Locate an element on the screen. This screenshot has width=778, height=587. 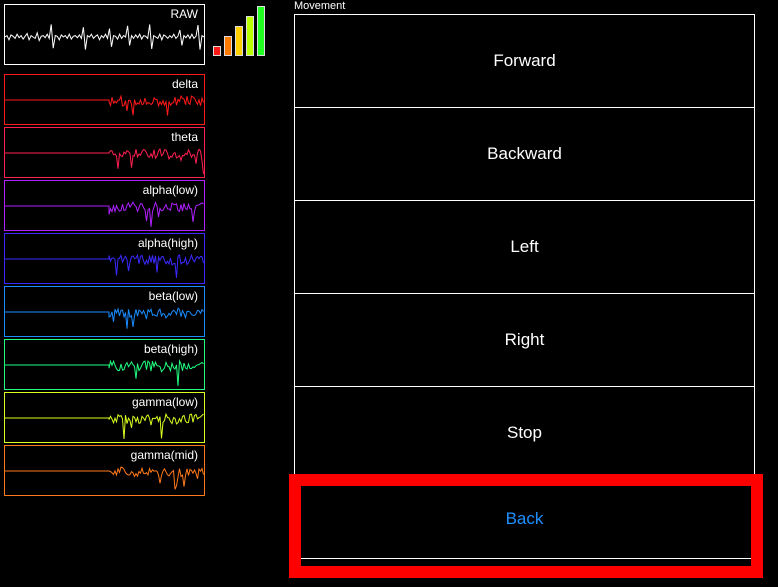
band-label-beta-high: beta(high) is located at coordinates (170, 349).